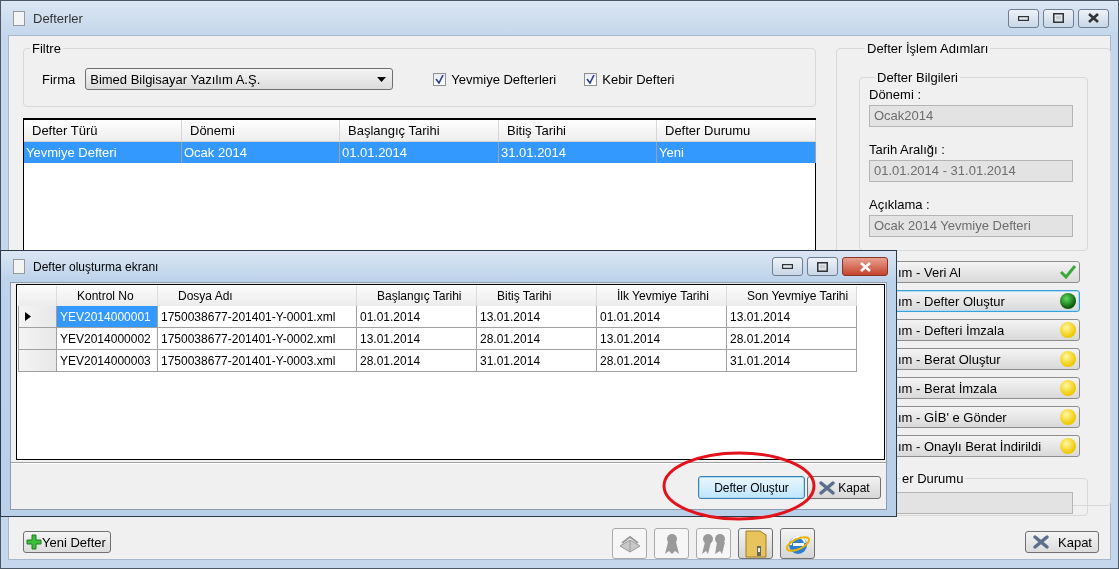  What do you see at coordinates (107, 339) in the screenshot?
I see `table-cell: YEV2014000002` at bounding box center [107, 339].